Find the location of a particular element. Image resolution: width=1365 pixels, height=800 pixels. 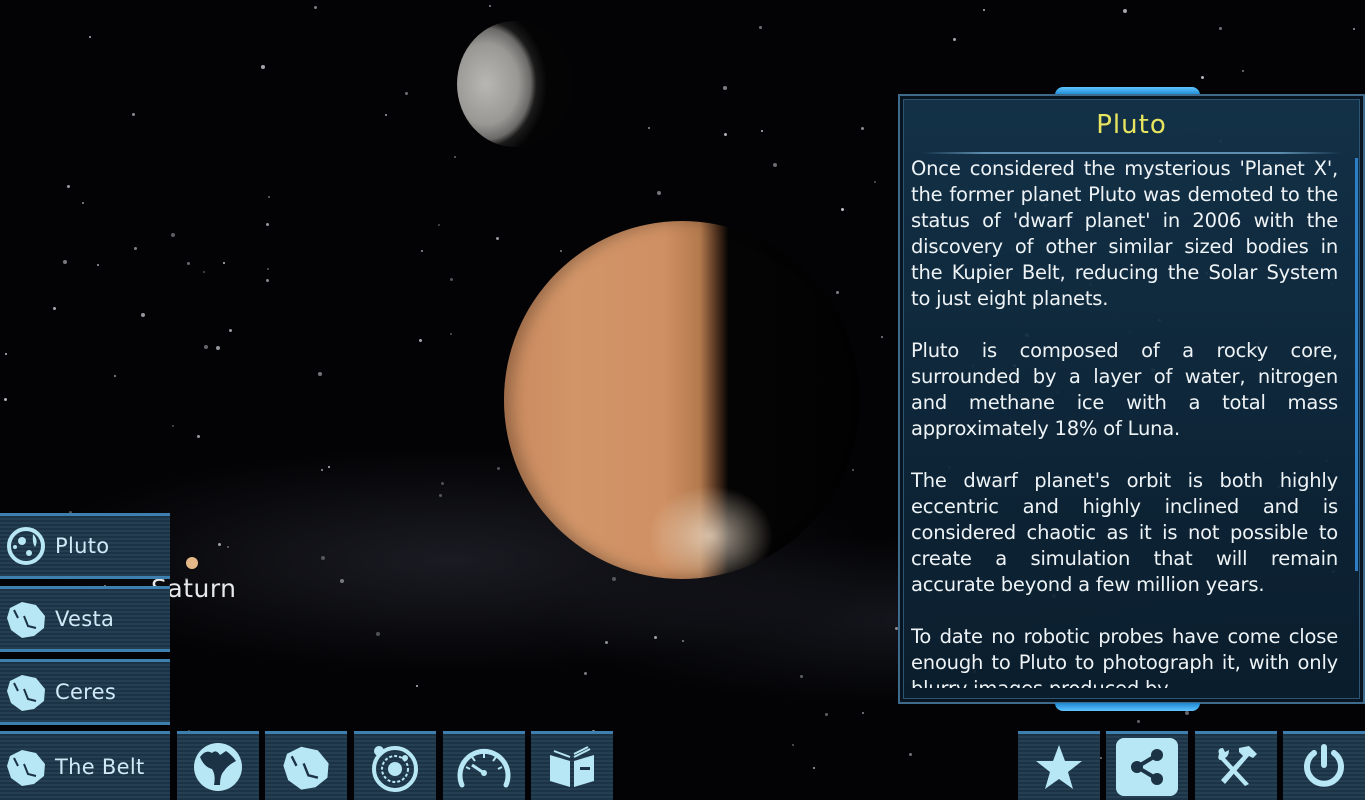

speedometer-icon is located at coordinates (484, 767).